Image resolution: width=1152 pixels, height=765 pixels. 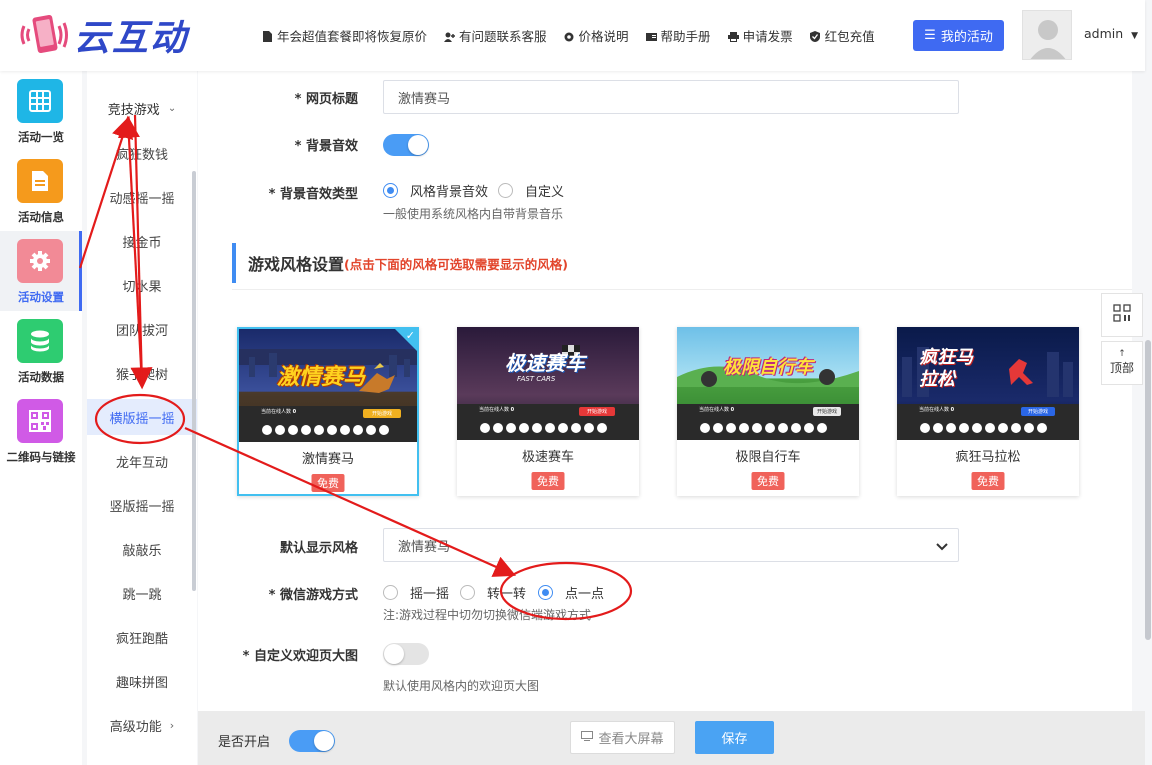 I want to click on view-screen-label: 查看大屏幕, so click(x=631, y=739).